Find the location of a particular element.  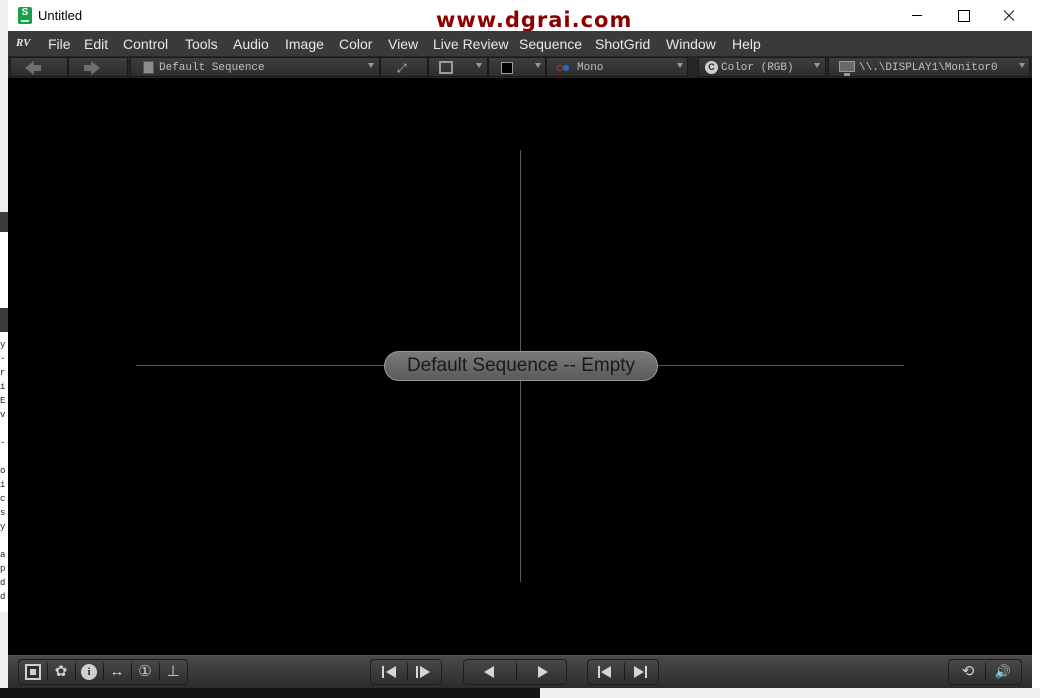

forward-button is located at coordinates (98, 67).